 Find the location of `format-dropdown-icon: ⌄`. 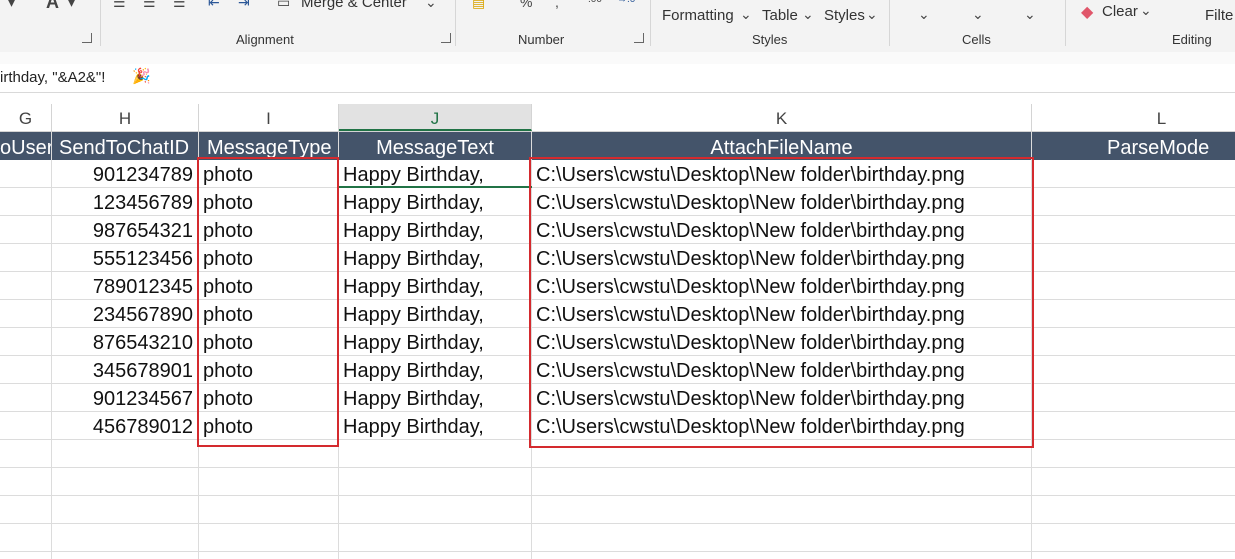

format-dropdown-icon: ⌄ is located at coordinates (1030, 14).